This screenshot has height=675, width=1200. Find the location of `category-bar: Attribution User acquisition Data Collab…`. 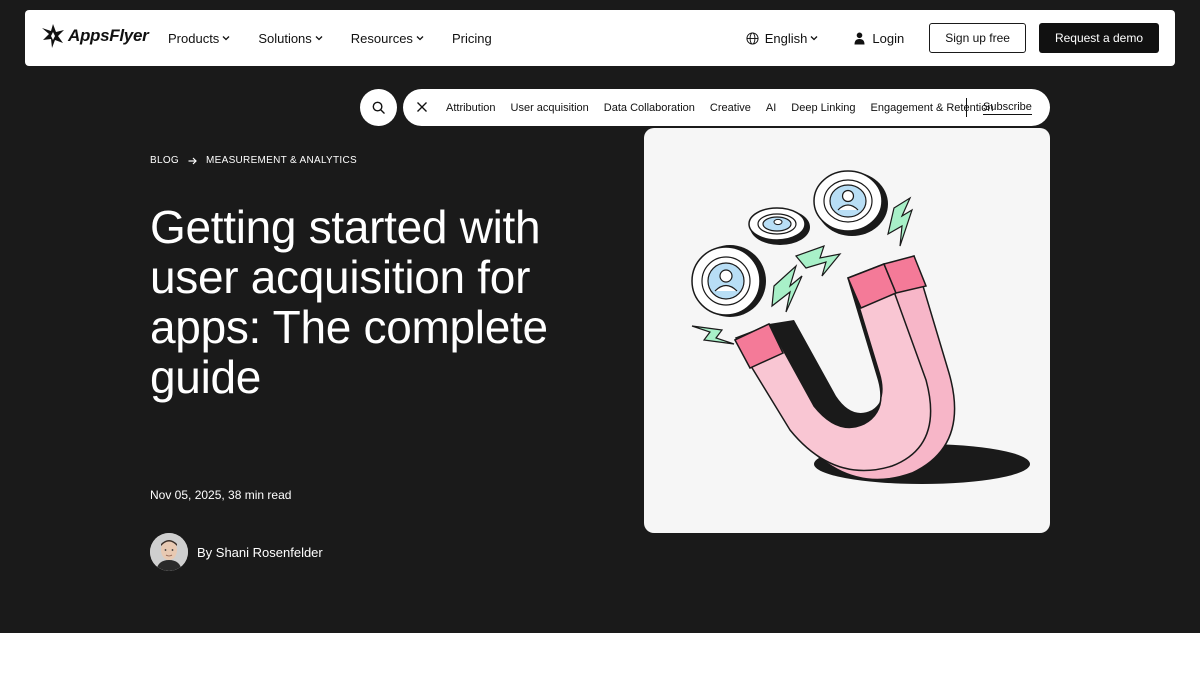

category-bar: Attribution User acquisition Data Collab… is located at coordinates (726, 107).